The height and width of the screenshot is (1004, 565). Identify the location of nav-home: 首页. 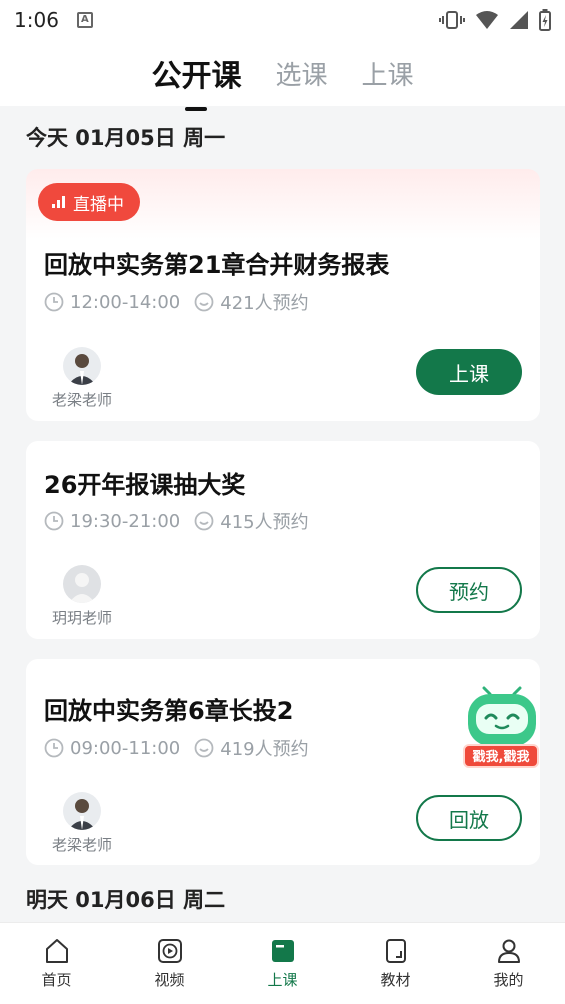
(56, 963).